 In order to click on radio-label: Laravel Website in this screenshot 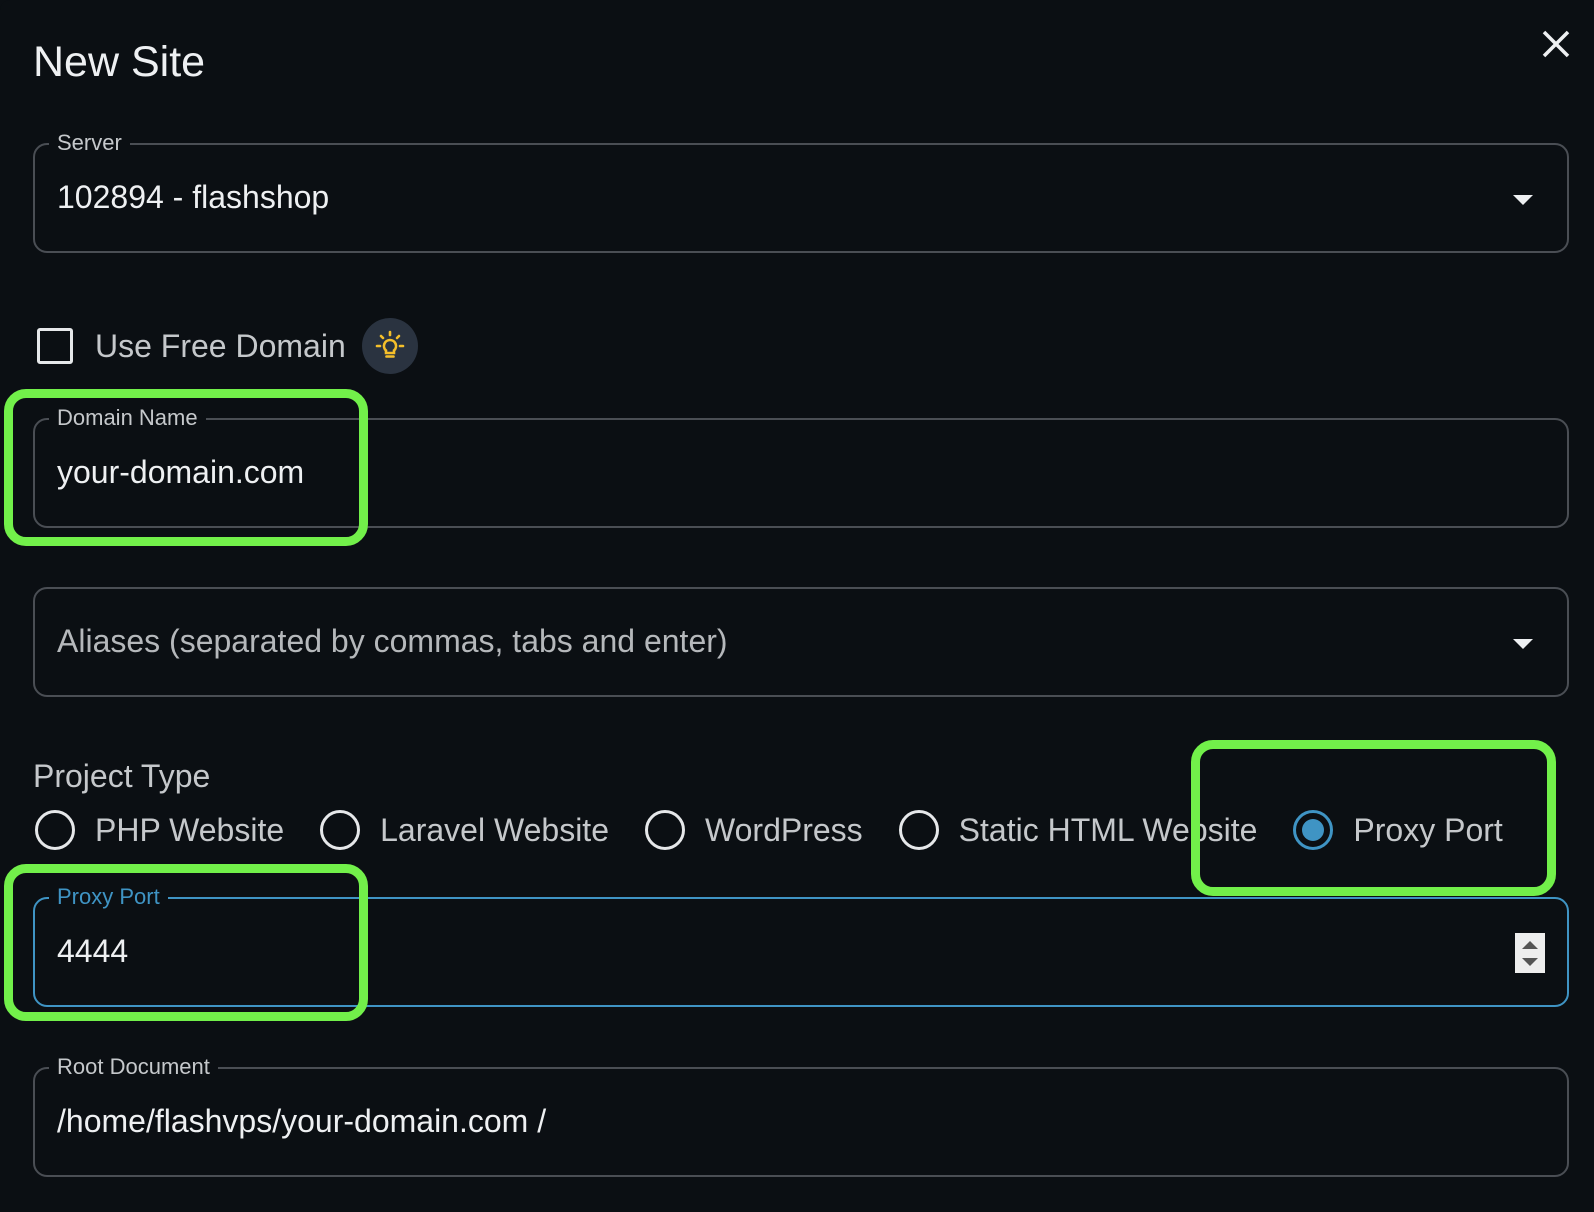, I will do `click(494, 830)`.